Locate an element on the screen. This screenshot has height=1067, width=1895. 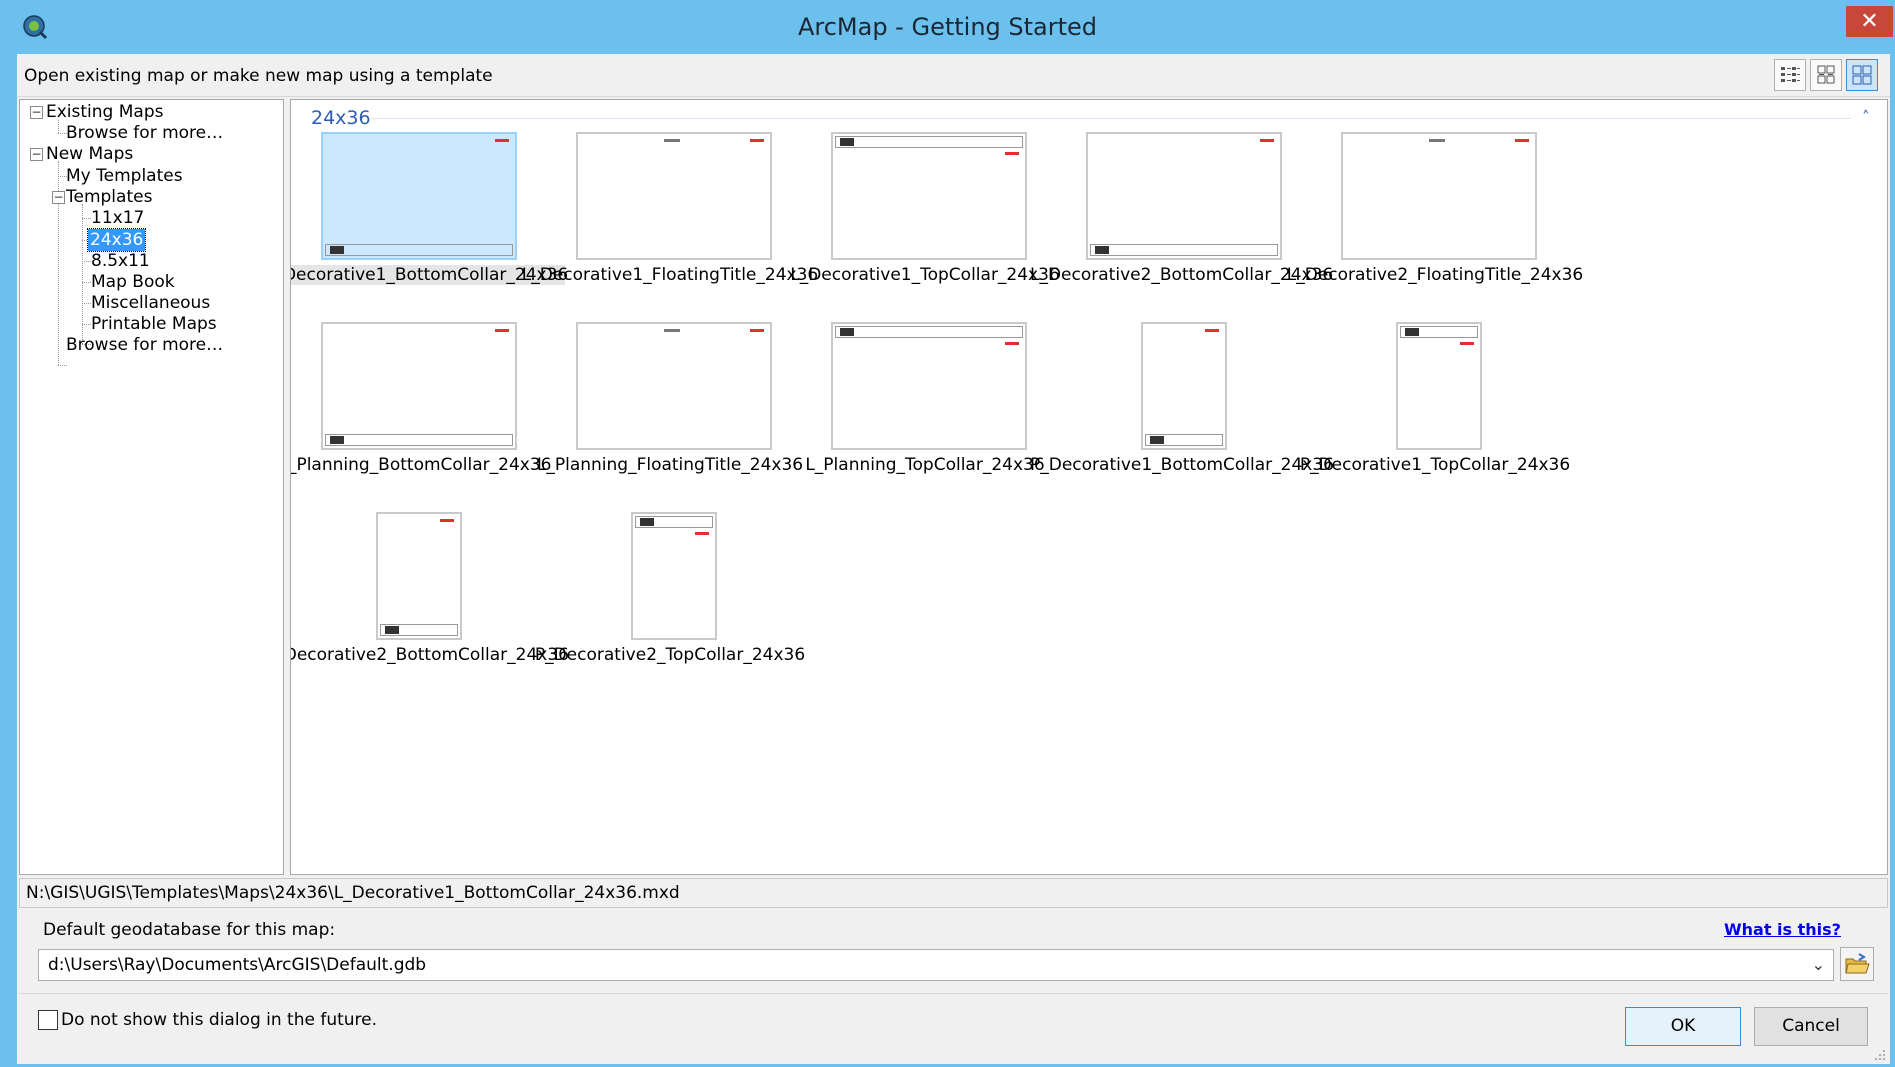
existing-maps-expander: − is located at coordinates (36, 112).